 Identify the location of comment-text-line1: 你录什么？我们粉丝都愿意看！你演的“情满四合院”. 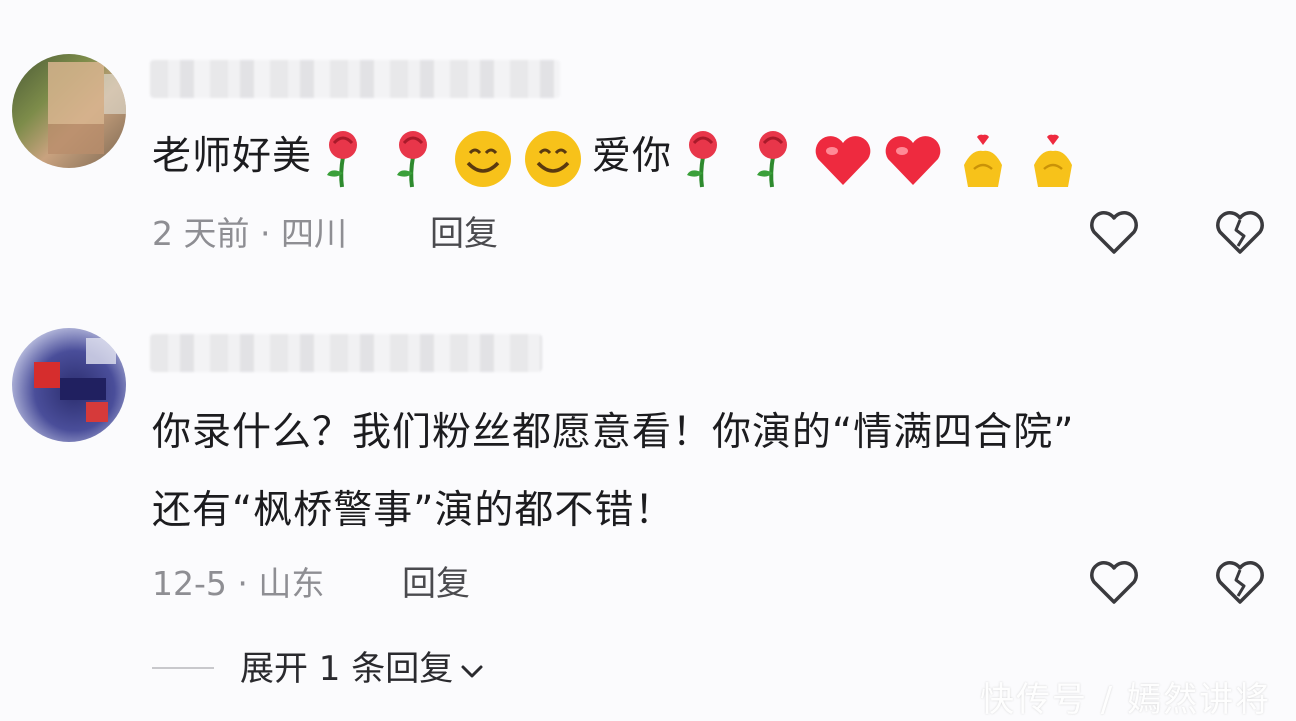
(613, 432).